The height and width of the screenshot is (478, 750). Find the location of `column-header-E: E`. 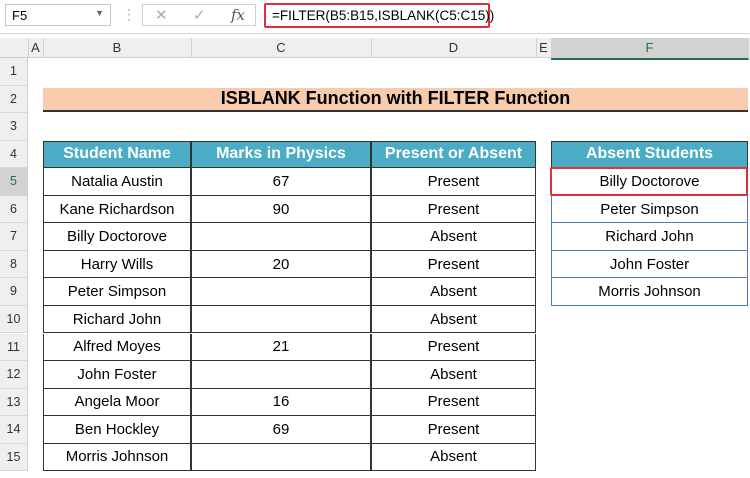

column-header-E: E is located at coordinates (544, 48).